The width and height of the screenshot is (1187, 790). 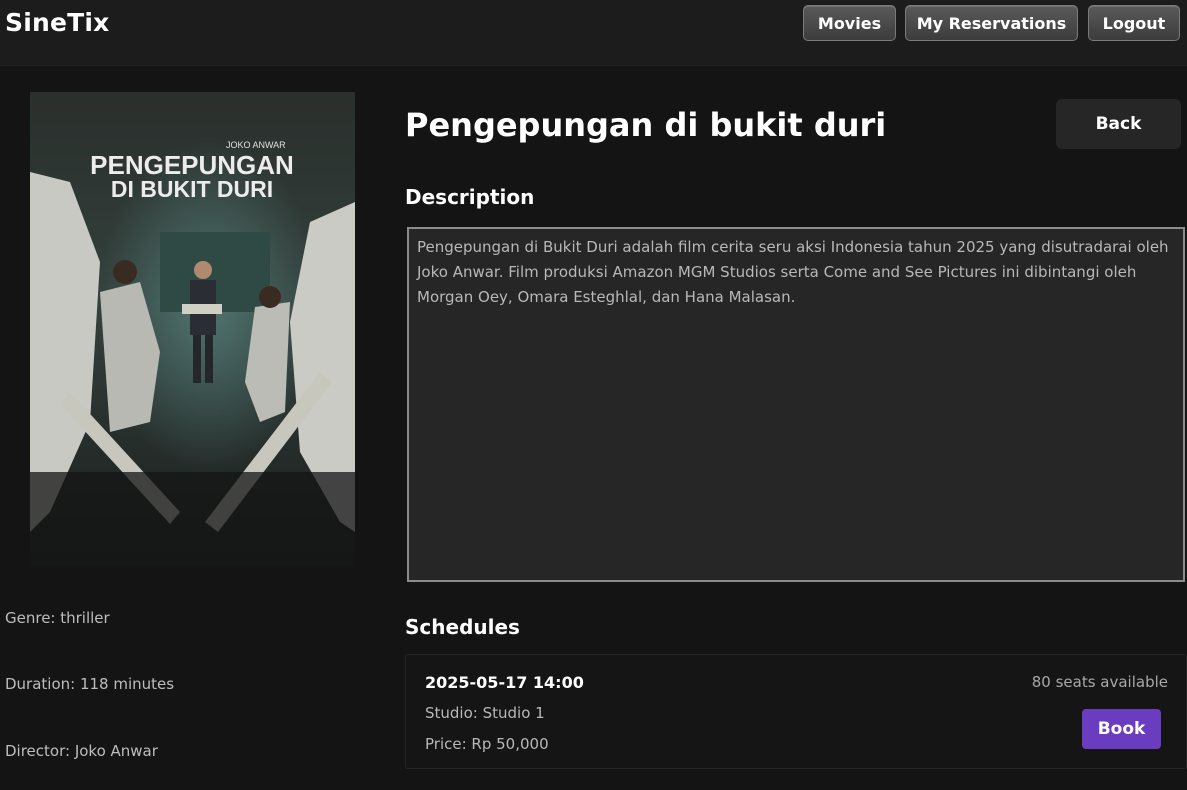 I want to click on movies-nav-button: Movies, so click(x=849, y=23).